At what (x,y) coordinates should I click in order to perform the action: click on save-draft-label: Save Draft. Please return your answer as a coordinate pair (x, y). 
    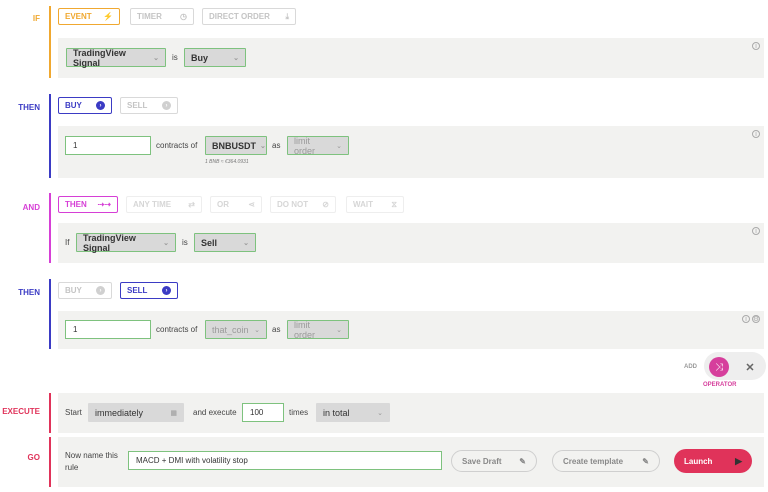
    Looking at the image, I should click on (482, 461).